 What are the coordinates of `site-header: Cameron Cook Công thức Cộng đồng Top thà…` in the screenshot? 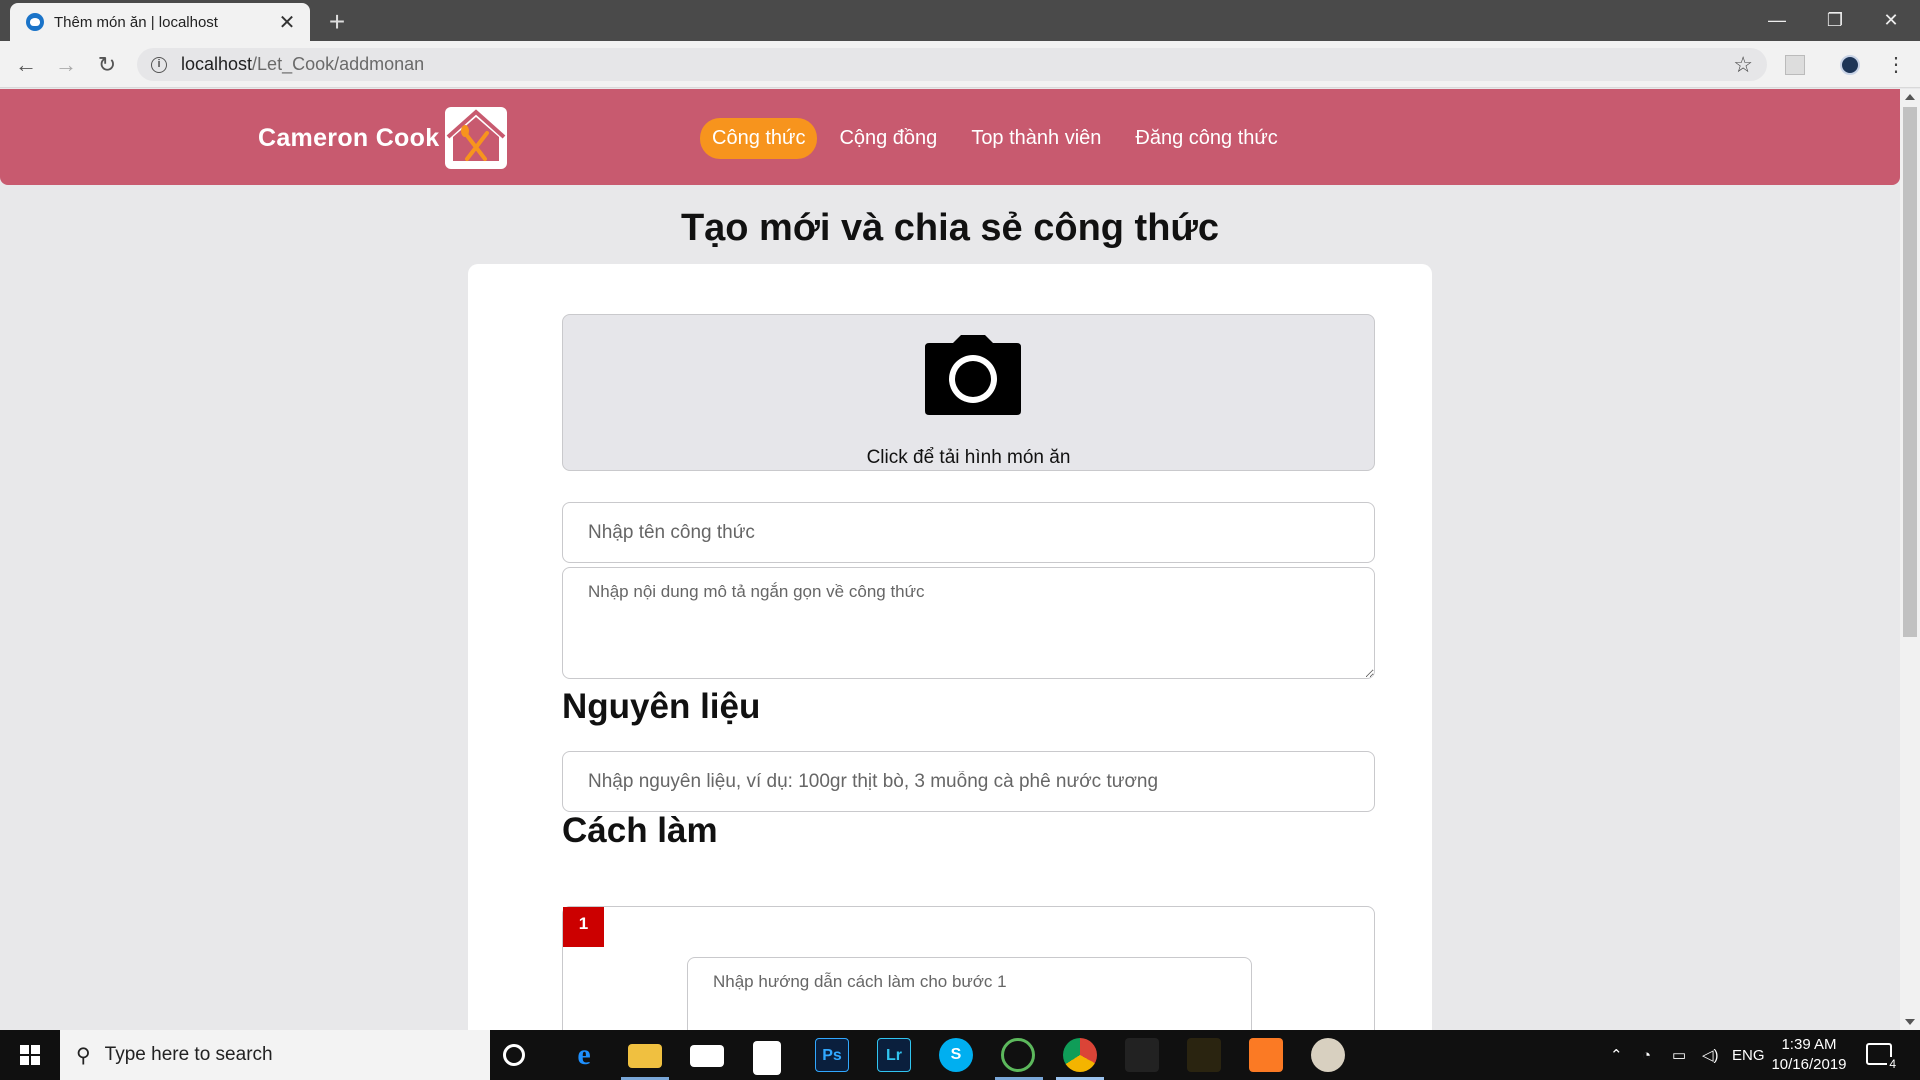 It's located at (950, 137).